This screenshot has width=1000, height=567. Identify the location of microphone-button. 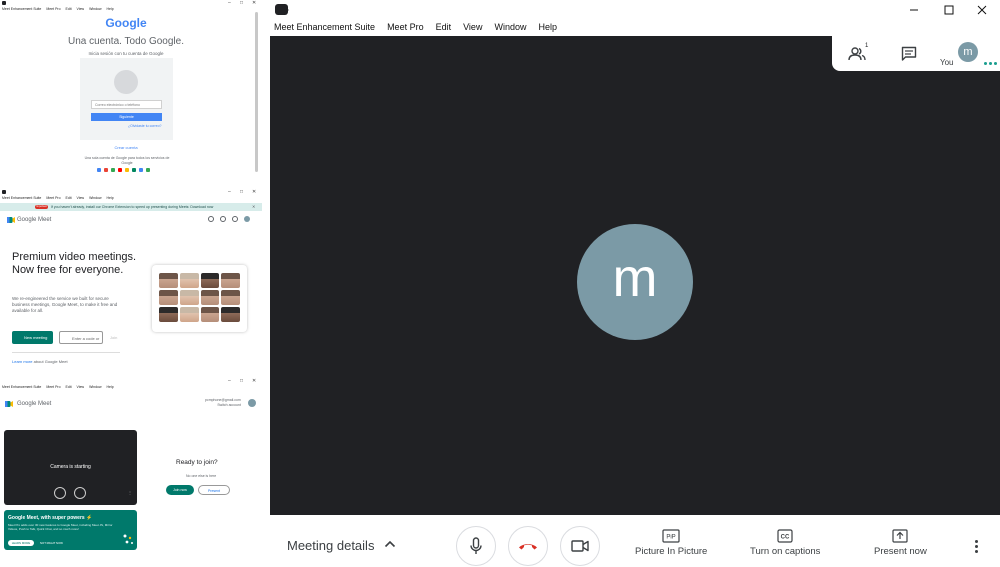
(476, 546).